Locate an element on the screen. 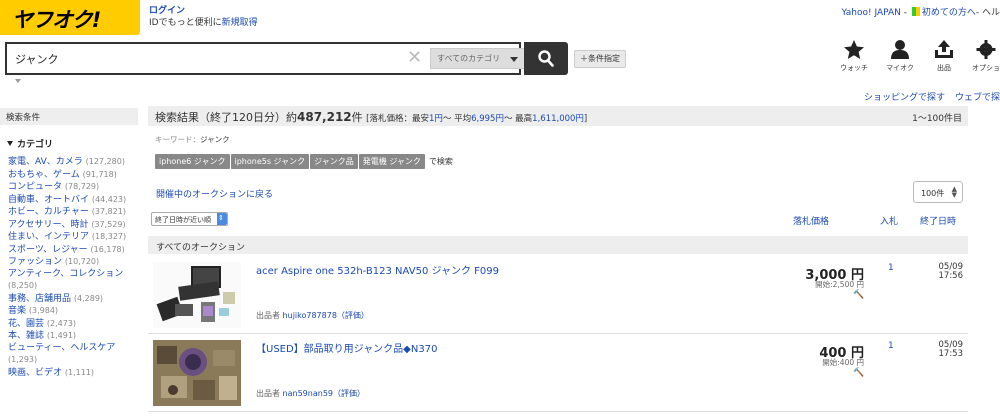  sidebar-category-item: おもちゃ、ゲーム (91,718) is located at coordinates (73, 175).